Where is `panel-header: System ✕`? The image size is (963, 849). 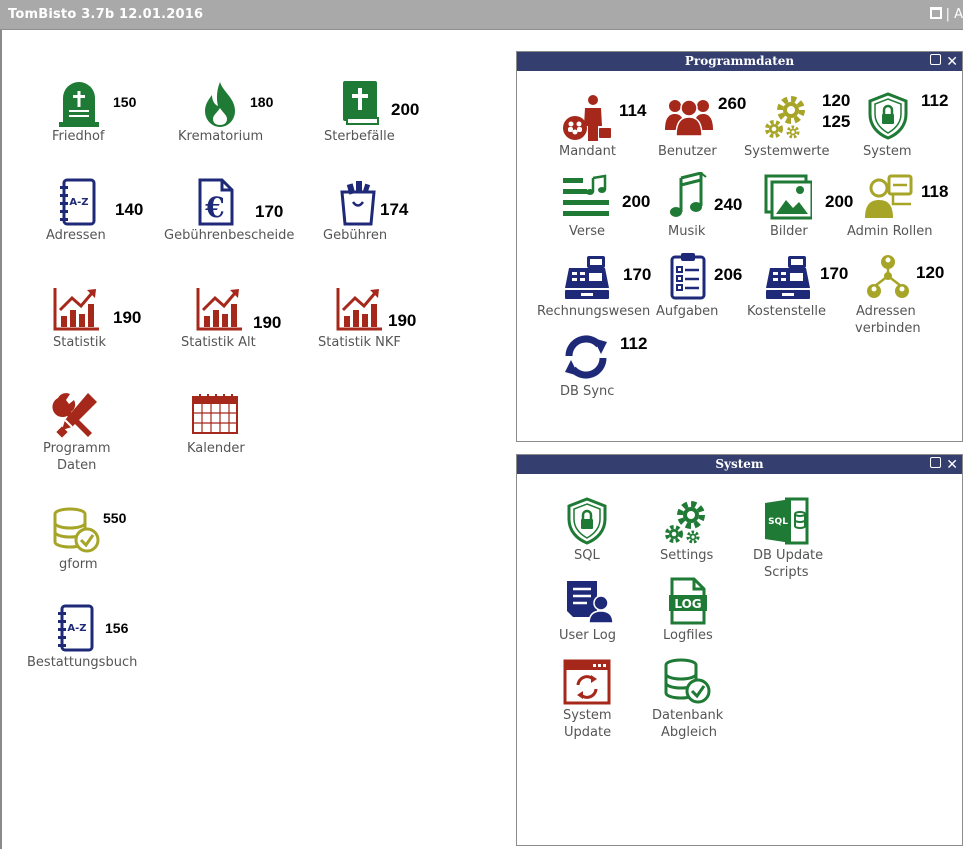
panel-header: System ✕ is located at coordinates (739, 464).